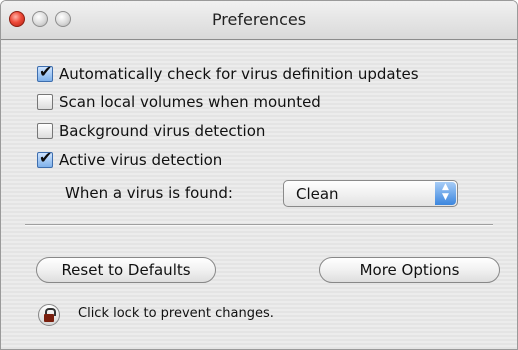  I want to click on scan-volumes-label: Scan local volumes when mounted, so click(190, 102).